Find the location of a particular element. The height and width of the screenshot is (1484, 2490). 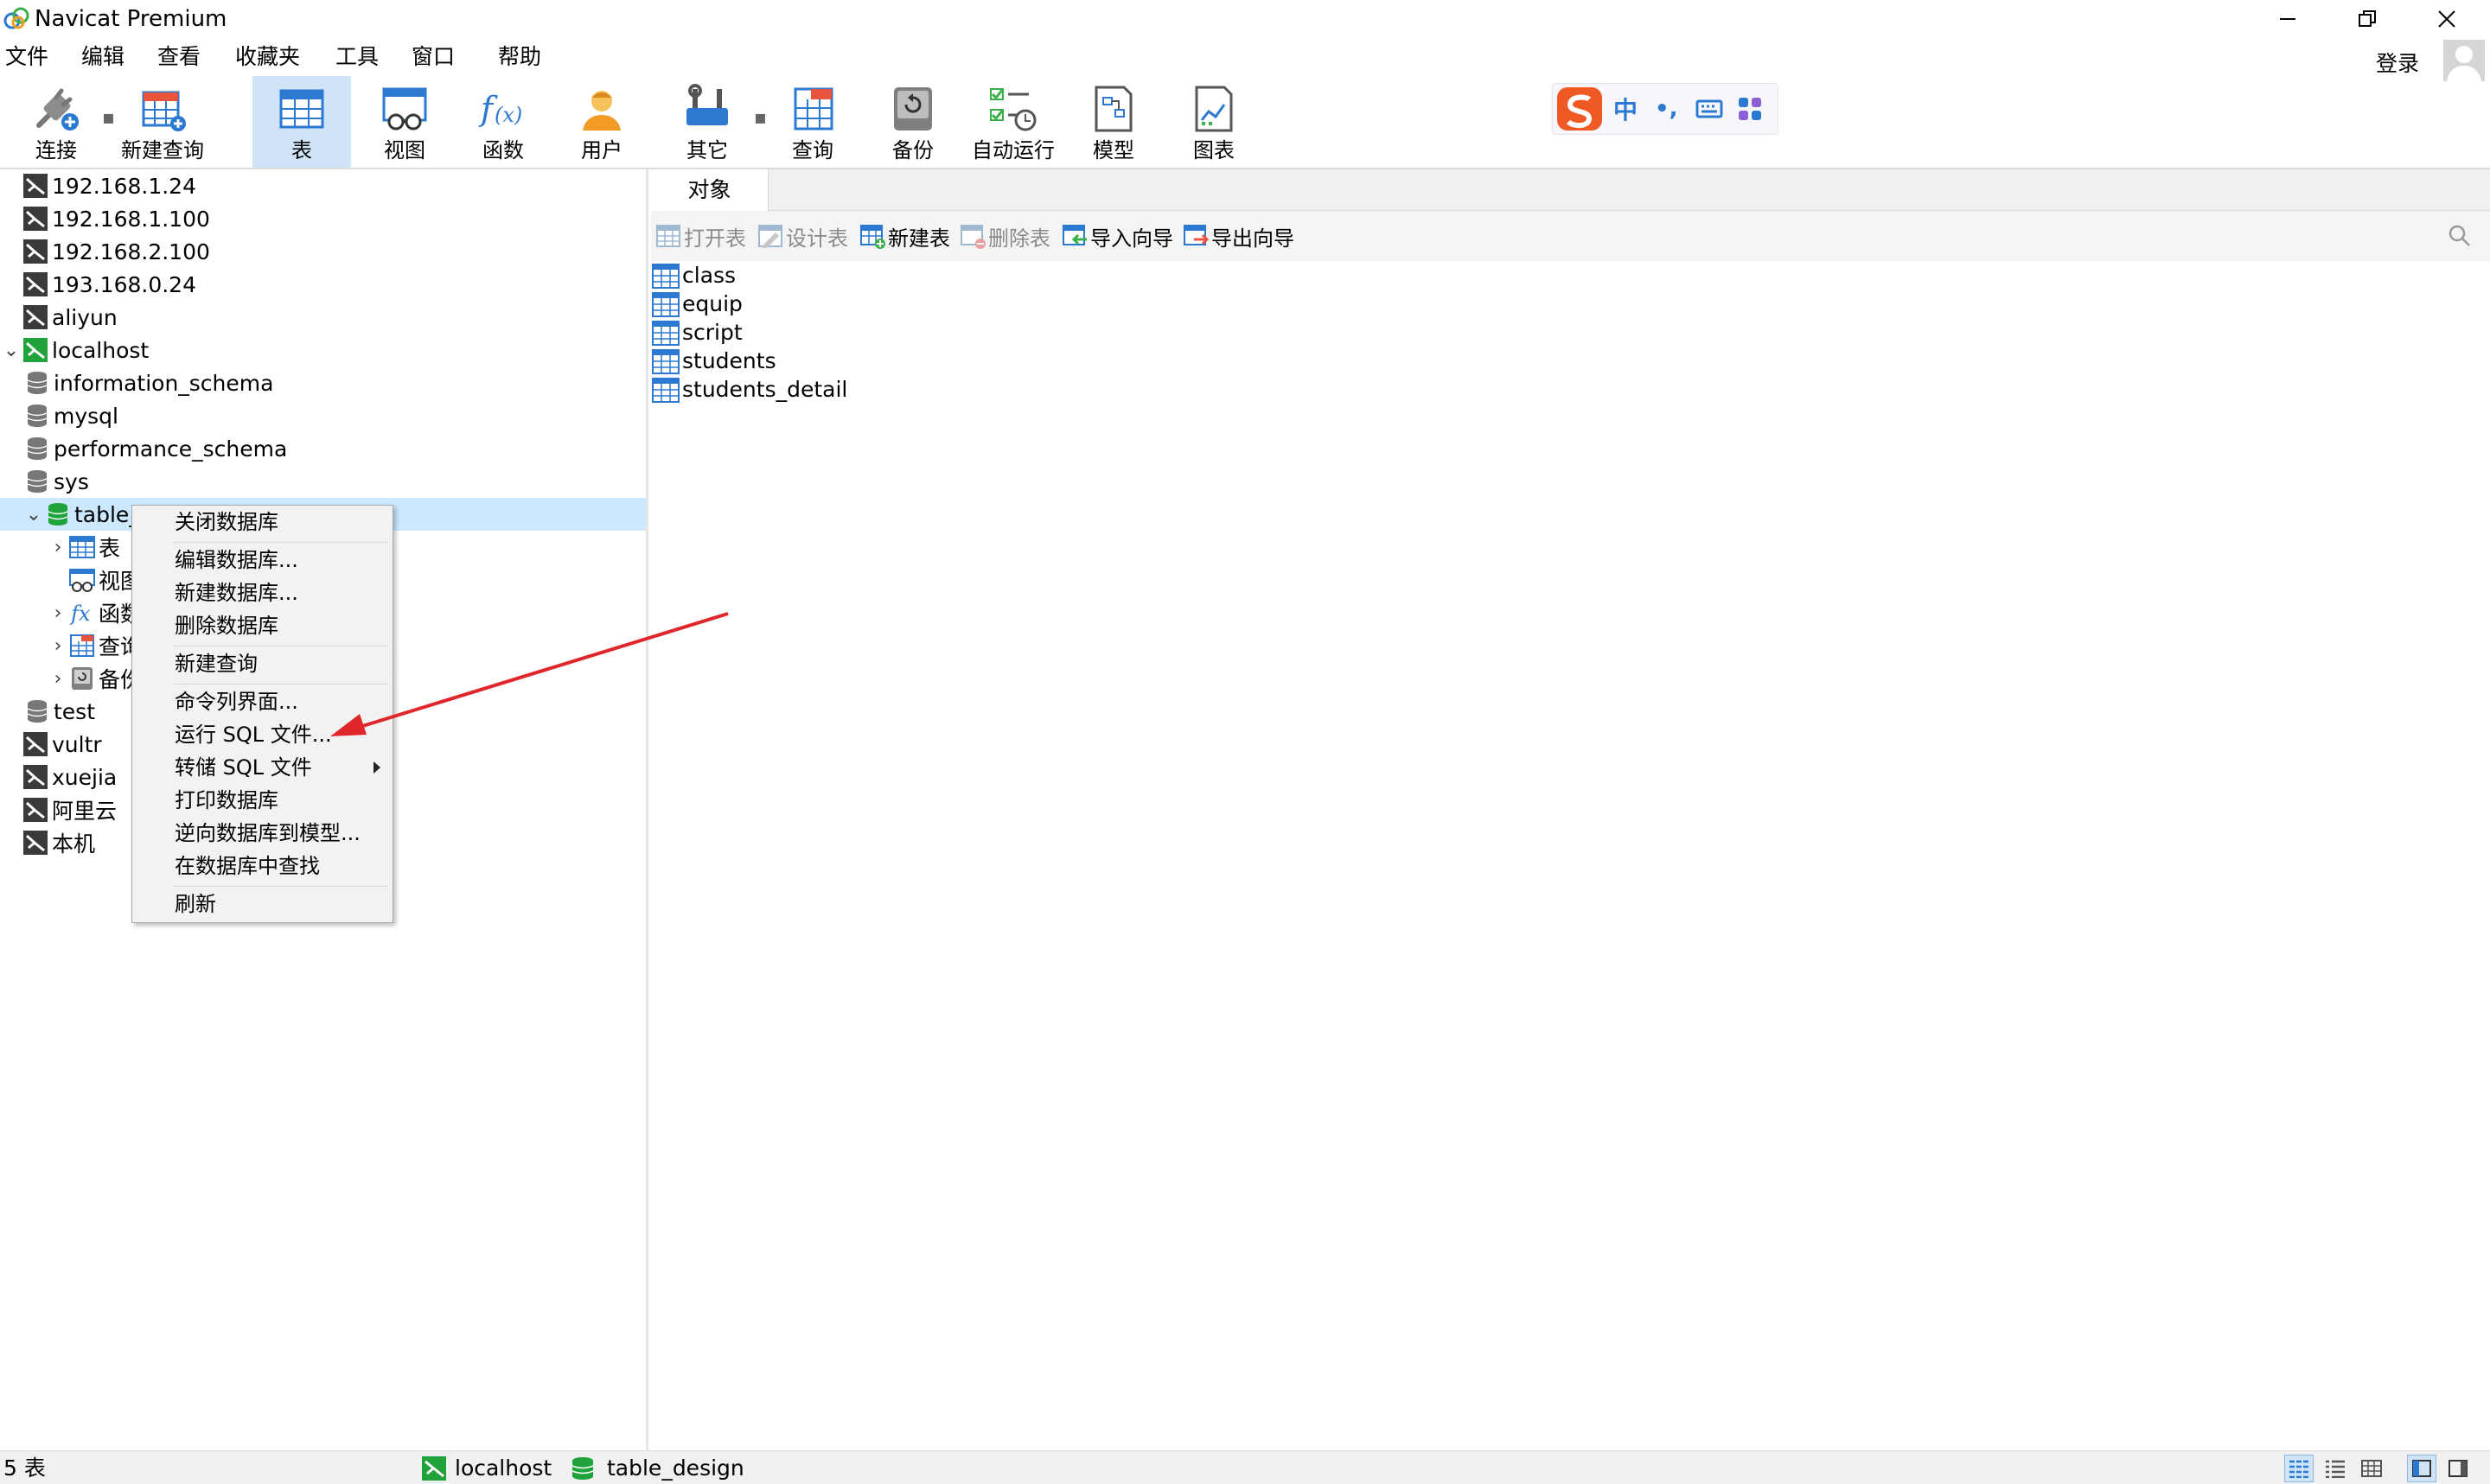

tree-database-sys: sys is located at coordinates (323, 481).